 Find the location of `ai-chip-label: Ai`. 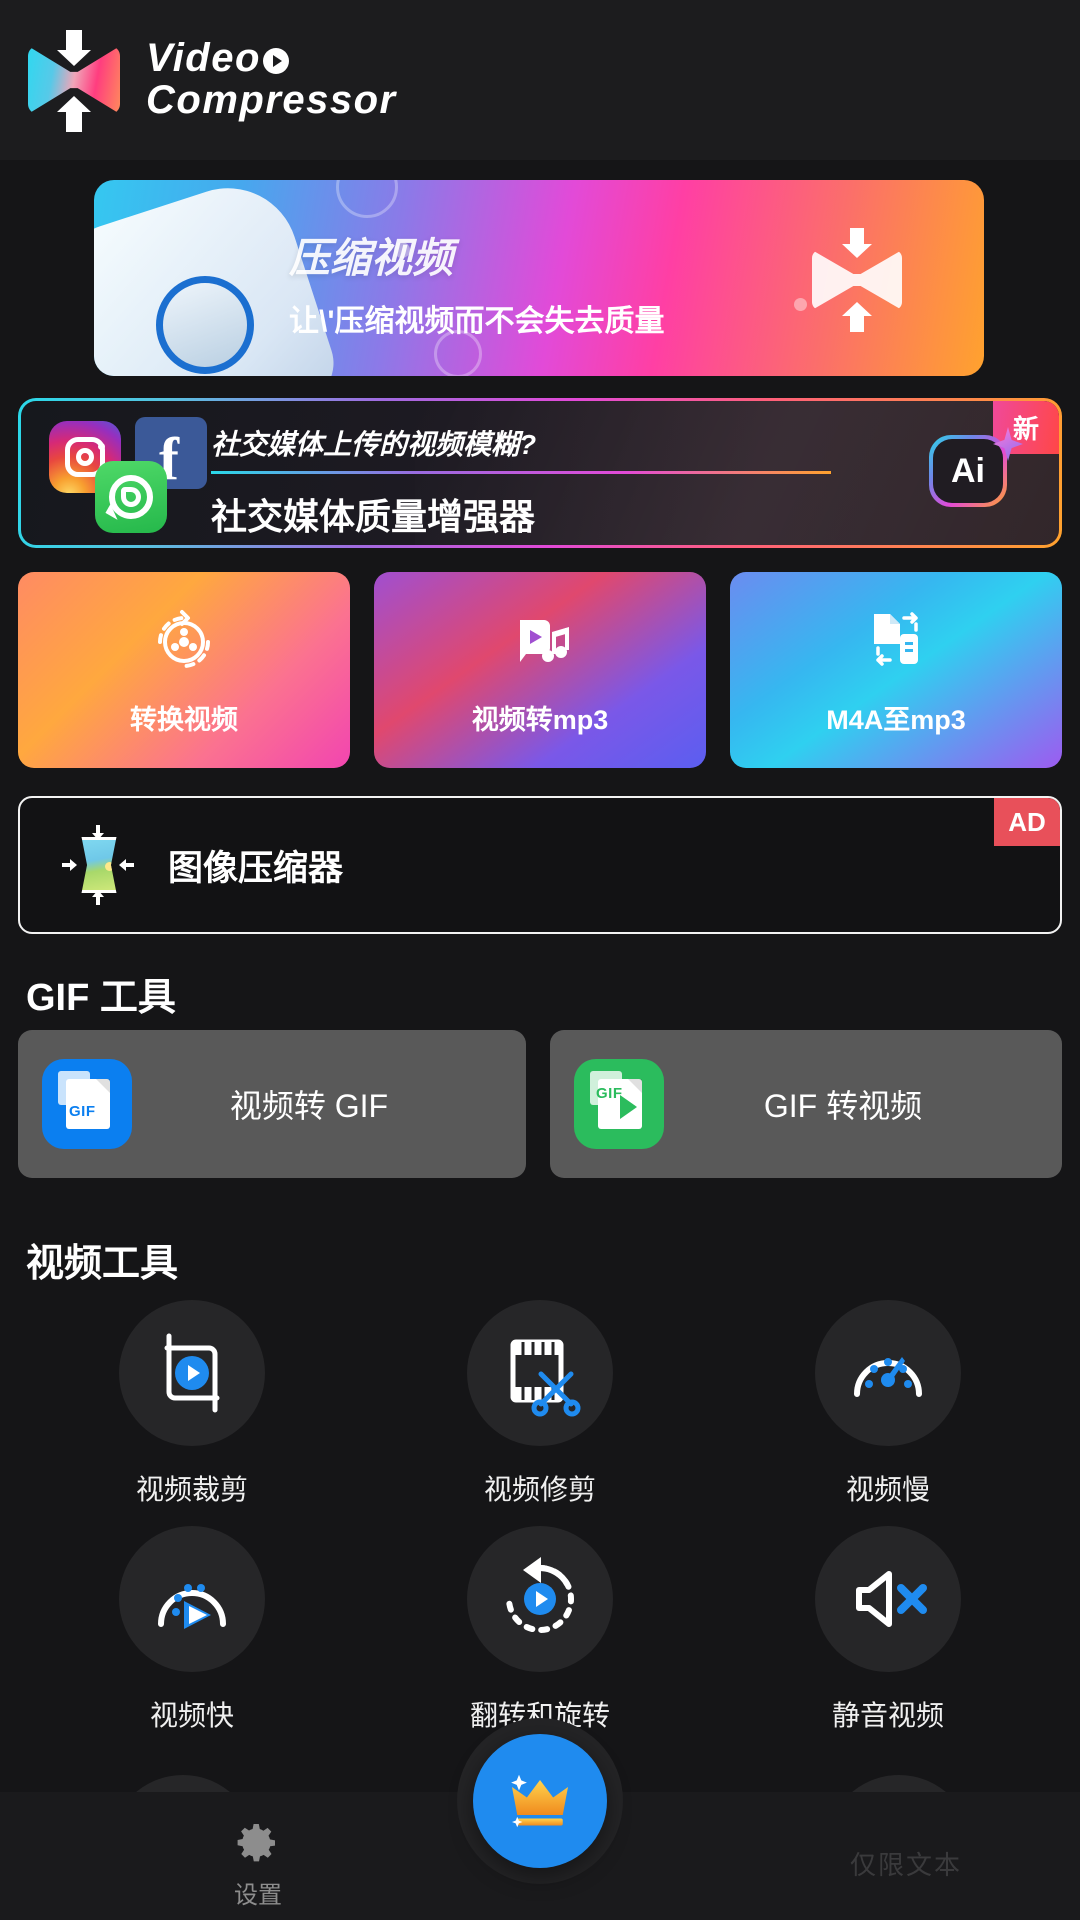

ai-chip-label: Ai is located at coordinates (968, 471).